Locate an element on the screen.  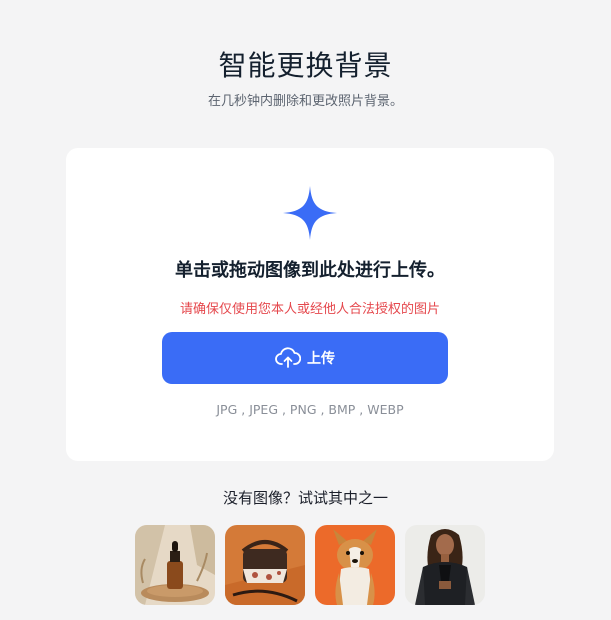
dropzone-instruction: 单击或拖动图像到此处进行上传。 is located at coordinates (310, 270).